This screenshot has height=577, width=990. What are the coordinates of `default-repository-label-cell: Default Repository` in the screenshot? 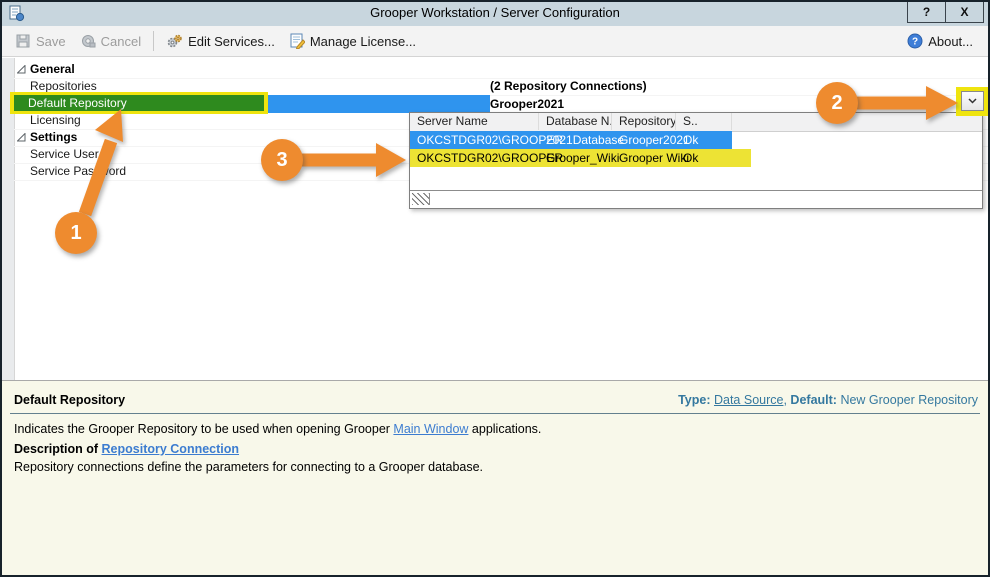 It's located at (139, 103).